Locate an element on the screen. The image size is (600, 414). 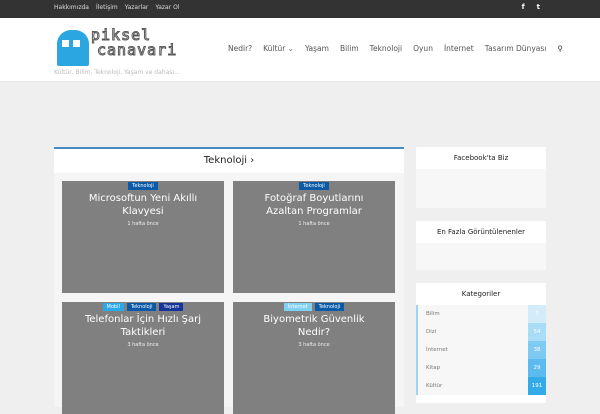
section-title: Teknoloji › is located at coordinates (229, 161).